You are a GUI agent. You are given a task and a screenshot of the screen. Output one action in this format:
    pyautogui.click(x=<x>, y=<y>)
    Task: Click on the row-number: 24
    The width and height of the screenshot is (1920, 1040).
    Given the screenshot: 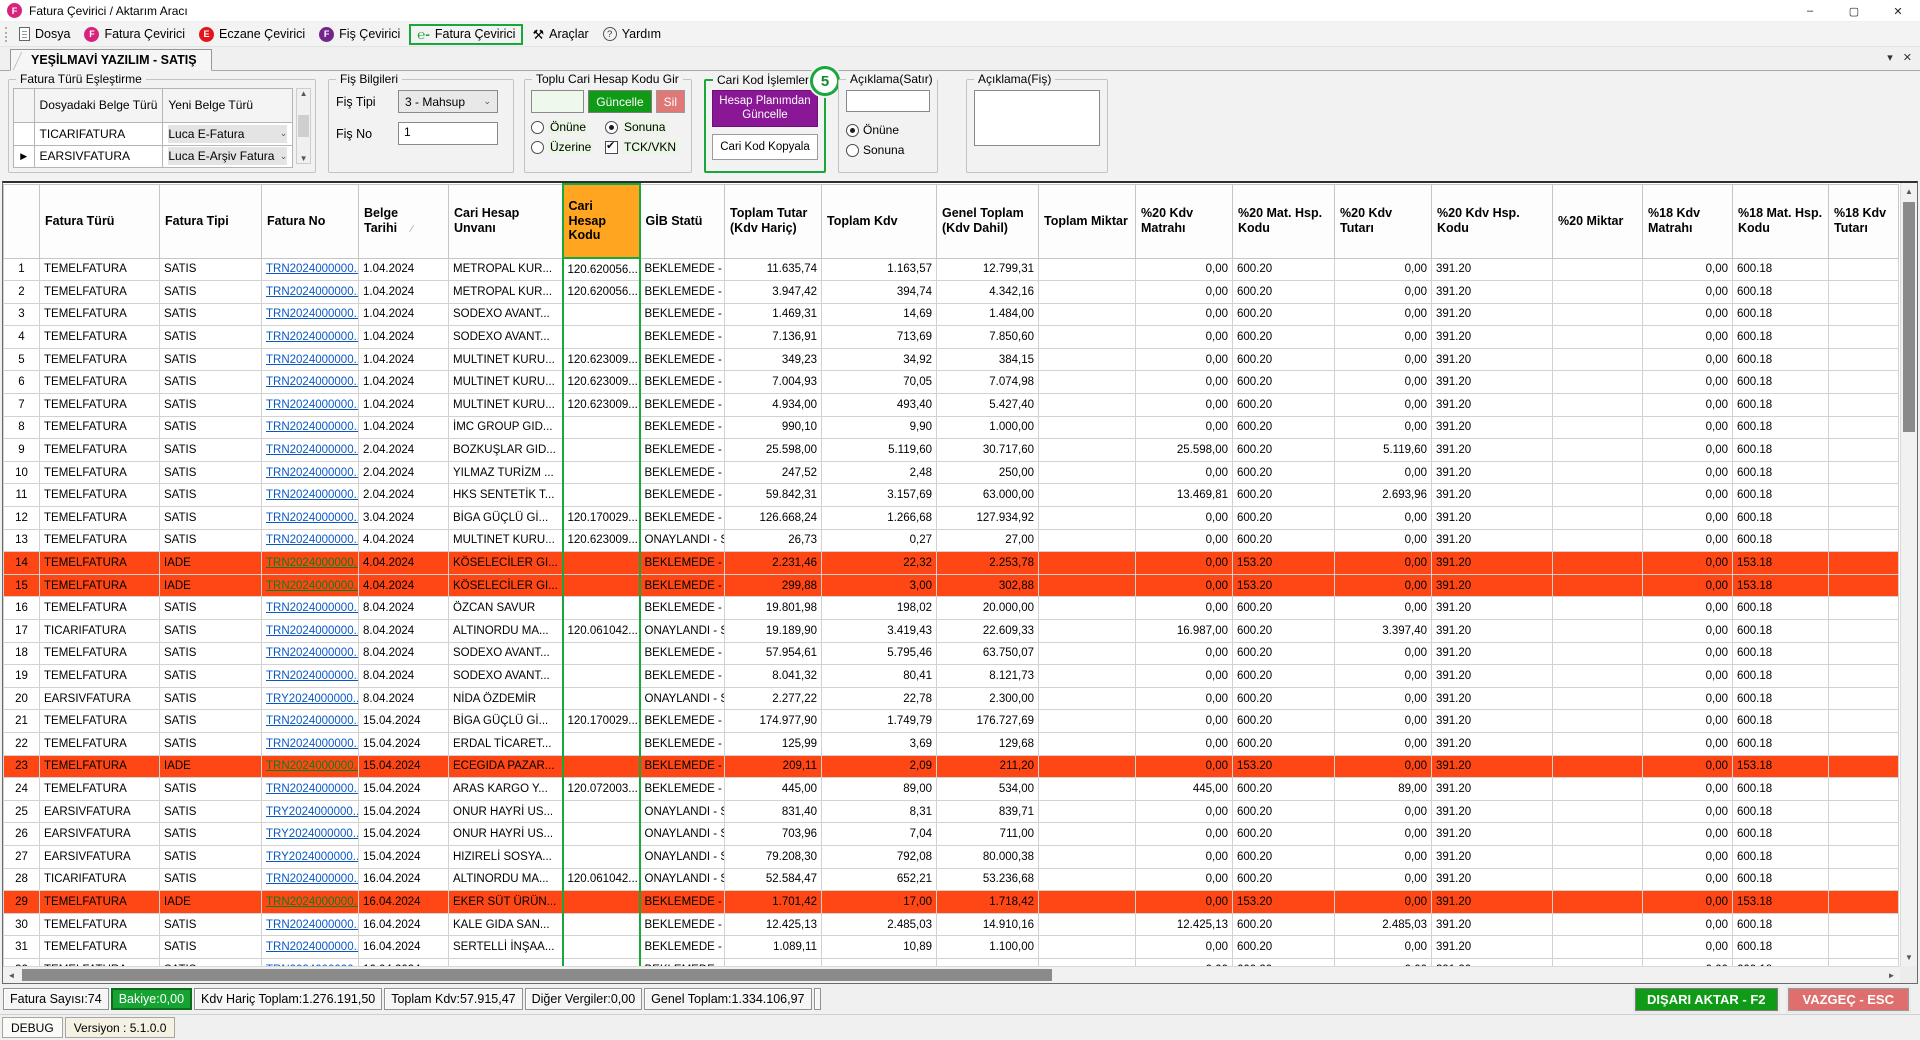 What is the action you would take?
    pyautogui.click(x=21, y=789)
    